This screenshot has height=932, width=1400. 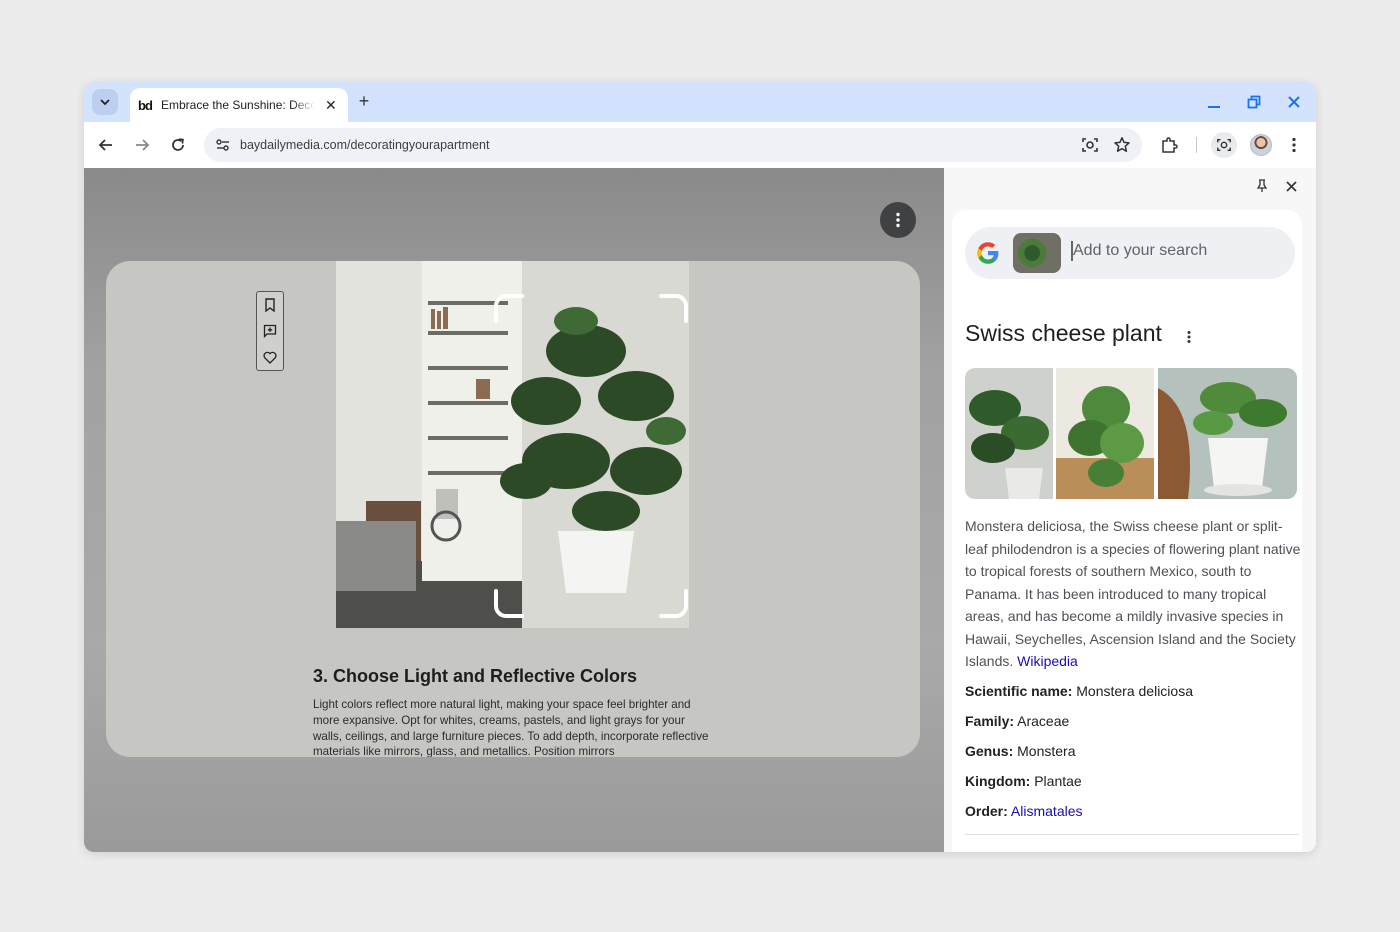 I want to click on result-images, so click(x=1131, y=433).